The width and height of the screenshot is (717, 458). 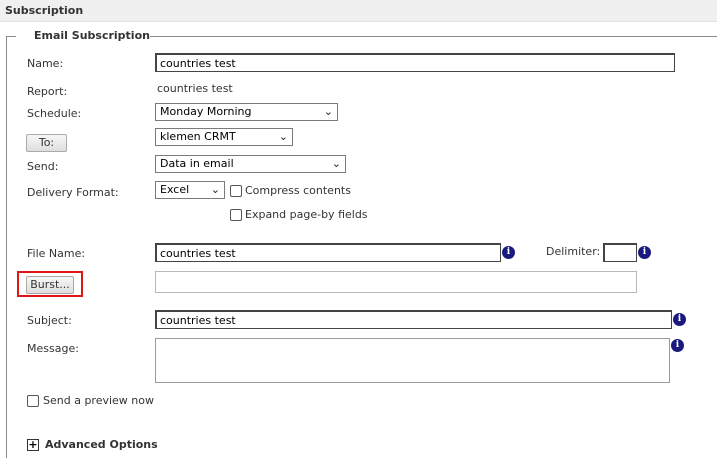 I want to click on send-label: Send:, so click(x=43, y=166).